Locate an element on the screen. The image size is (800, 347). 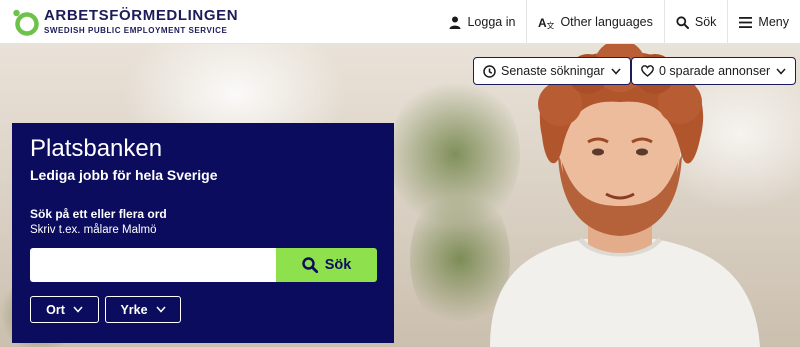
search-link: Sök is located at coordinates (696, 22).